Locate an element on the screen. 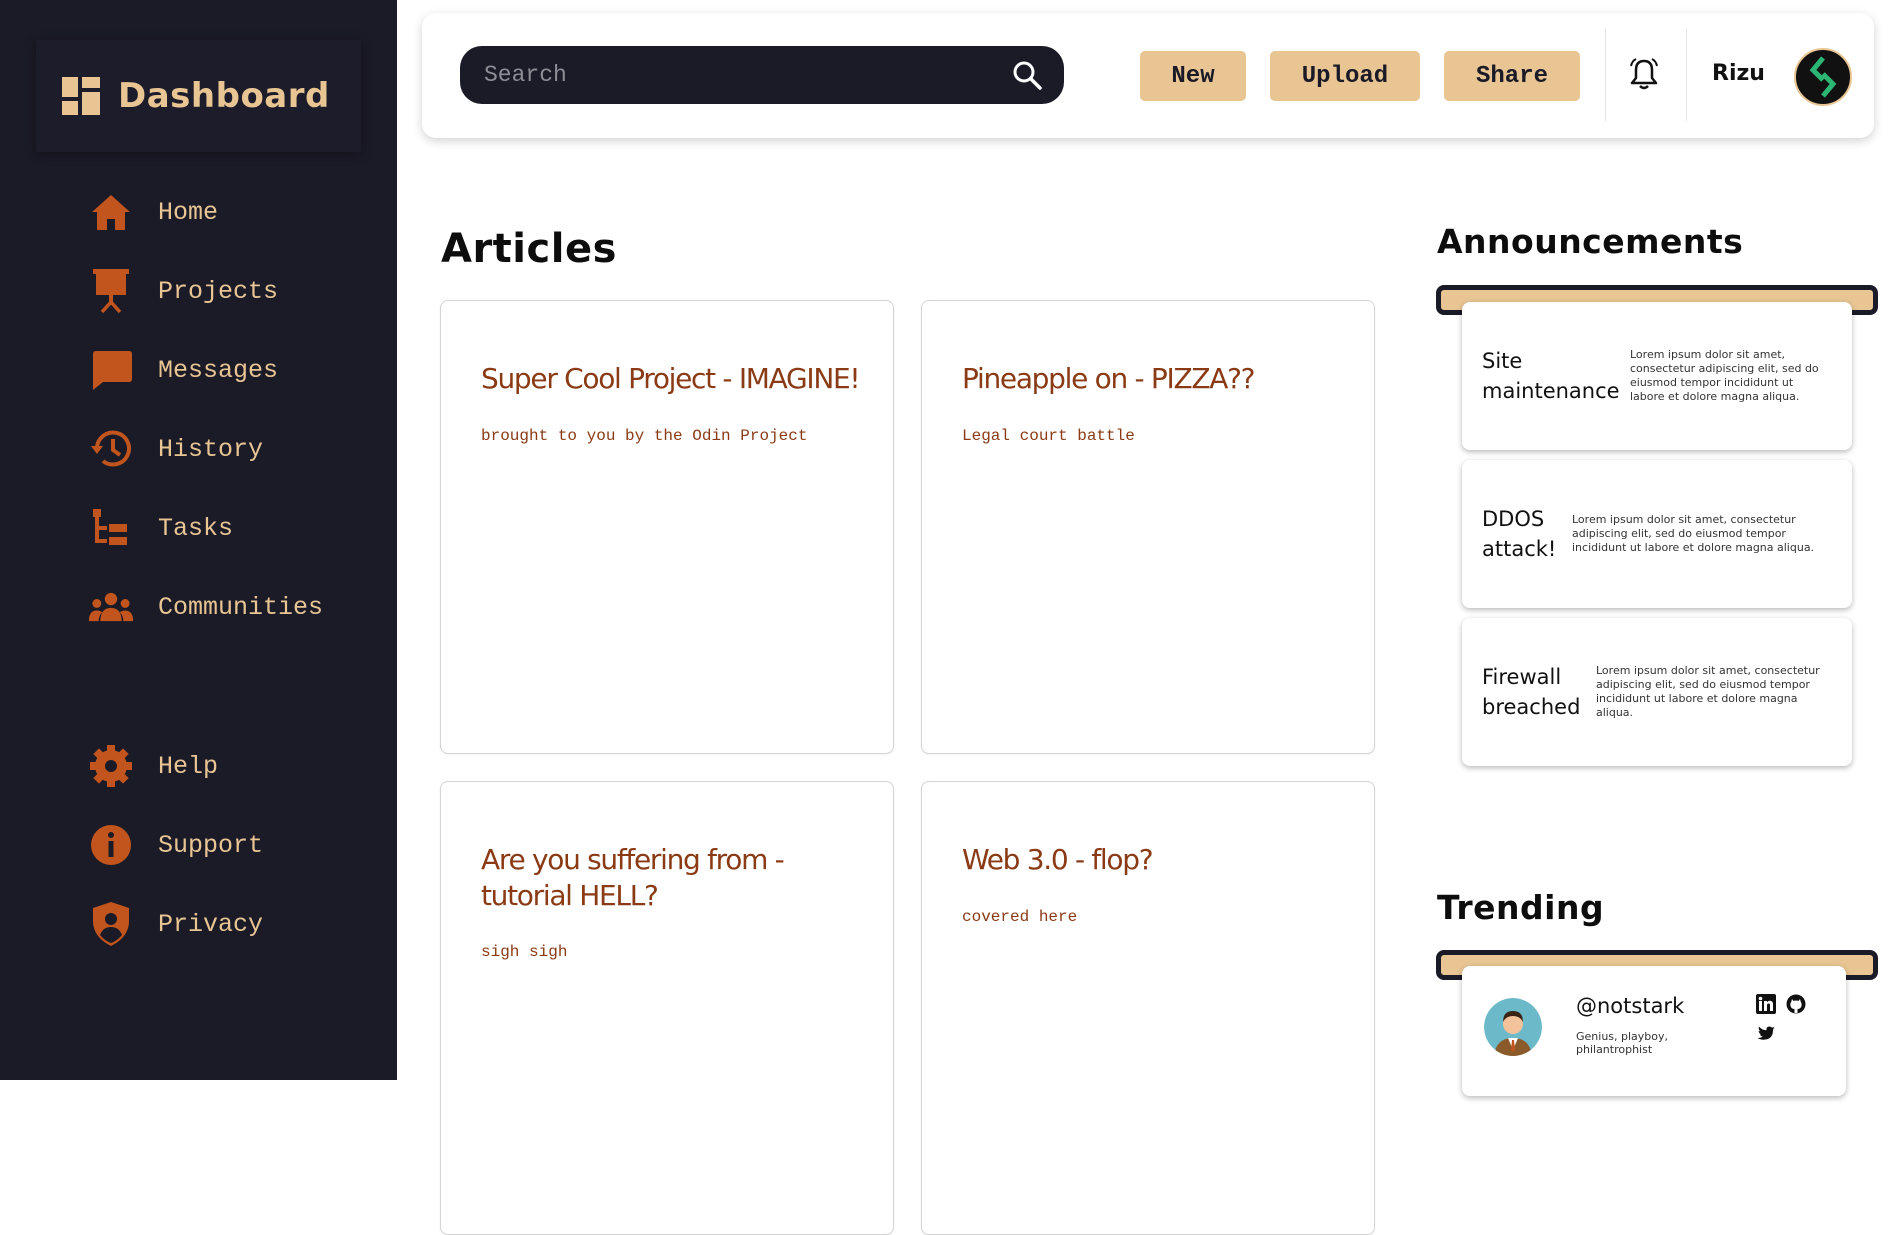 This screenshot has height=1235, width=1900. info-icon is located at coordinates (111, 845).